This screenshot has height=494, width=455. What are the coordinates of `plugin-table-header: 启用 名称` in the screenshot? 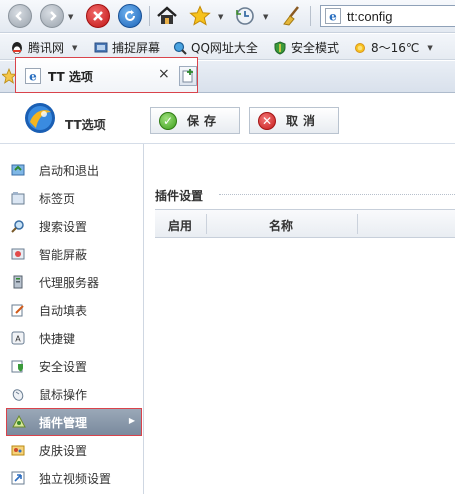 It's located at (305, 223).